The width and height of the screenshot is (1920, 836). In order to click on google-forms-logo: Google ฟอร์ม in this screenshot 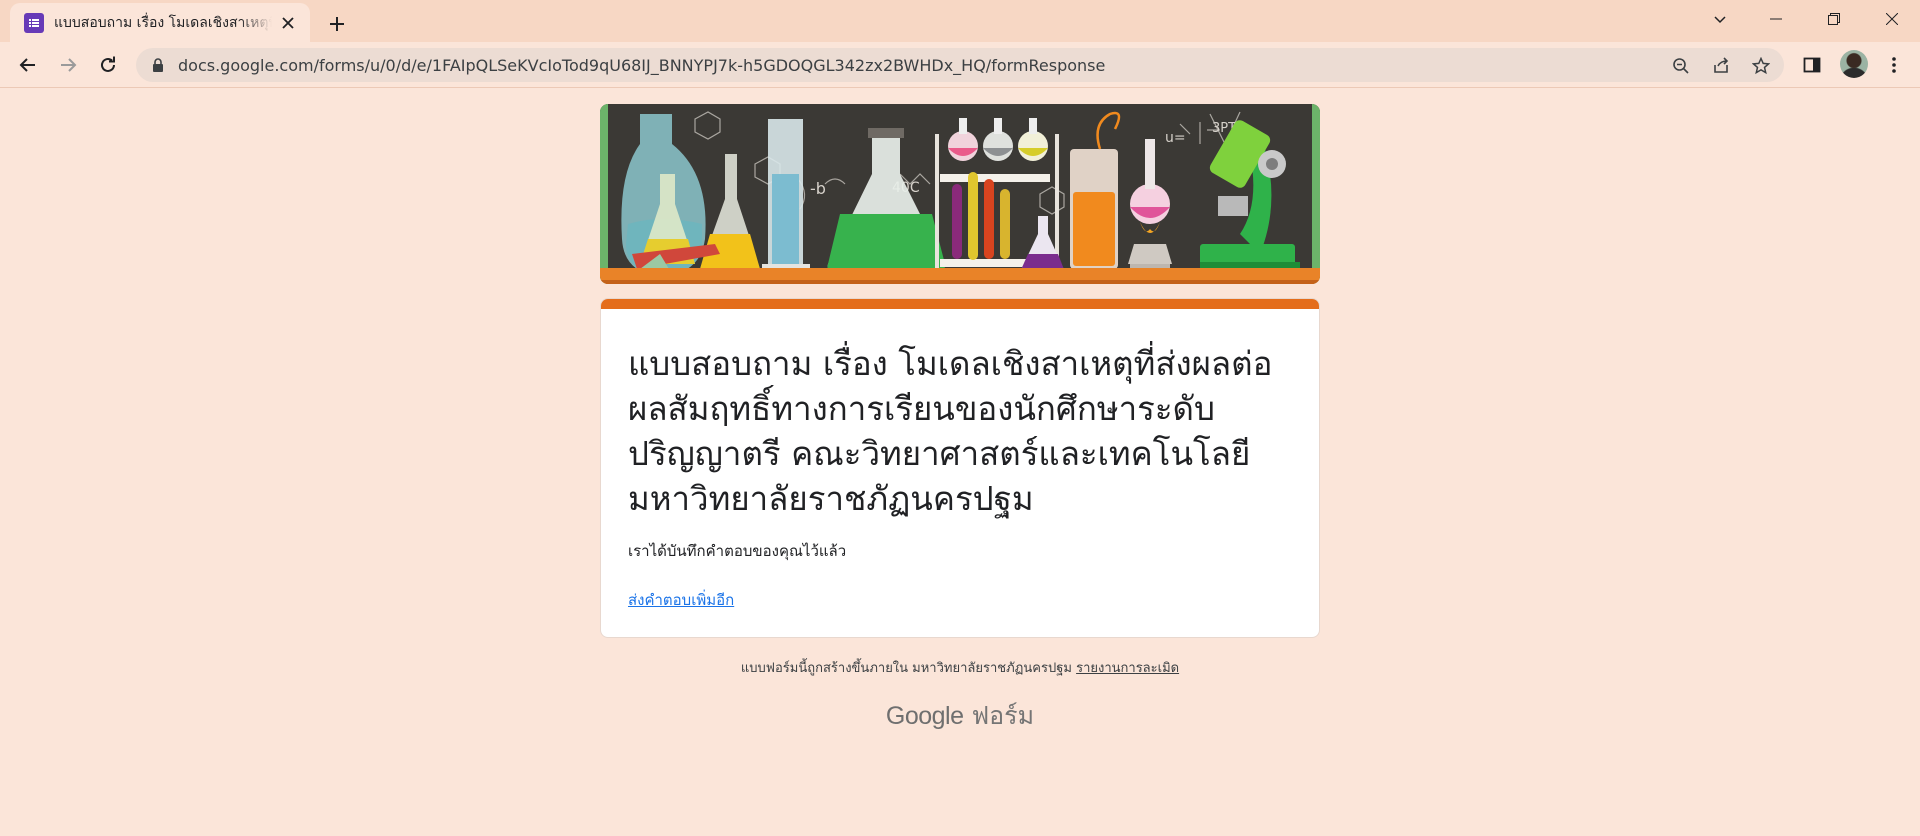, I will do `click(960, 716)`.